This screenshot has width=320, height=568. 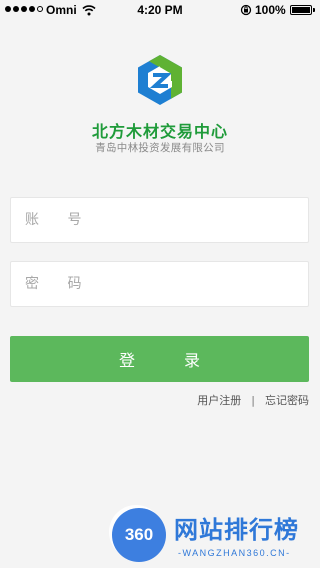 I want to click on forgot-password-link: 忘记密码, so click(x=287, y=400).